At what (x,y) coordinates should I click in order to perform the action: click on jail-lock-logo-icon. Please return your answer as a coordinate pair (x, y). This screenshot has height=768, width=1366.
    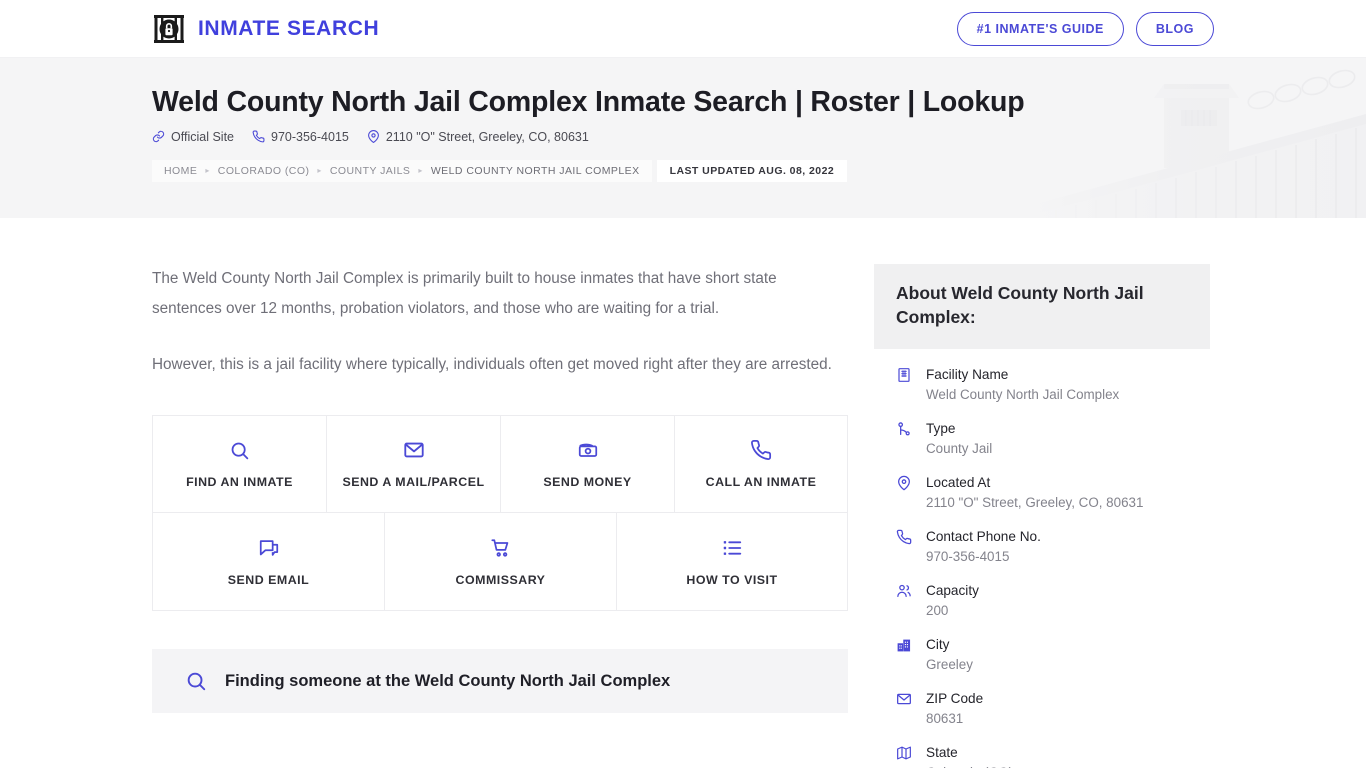
    Looking at the image, I should click on (169, 29).